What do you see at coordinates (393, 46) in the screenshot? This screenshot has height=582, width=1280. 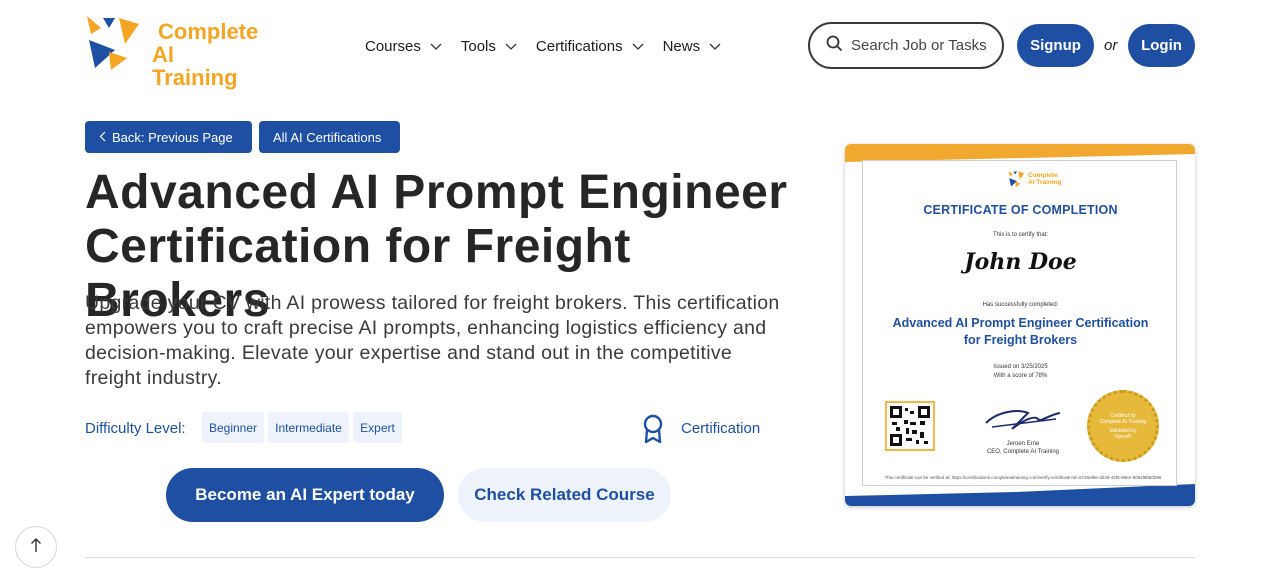 I see `nav-label: Courses` at bounding box center [393, 46].